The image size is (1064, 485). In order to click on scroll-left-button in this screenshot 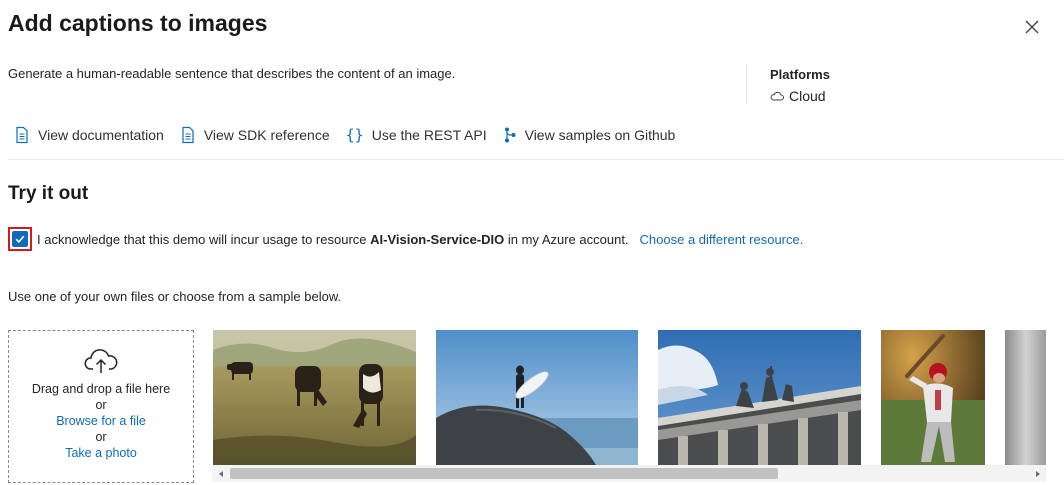, I will do `click(220, 473)`.